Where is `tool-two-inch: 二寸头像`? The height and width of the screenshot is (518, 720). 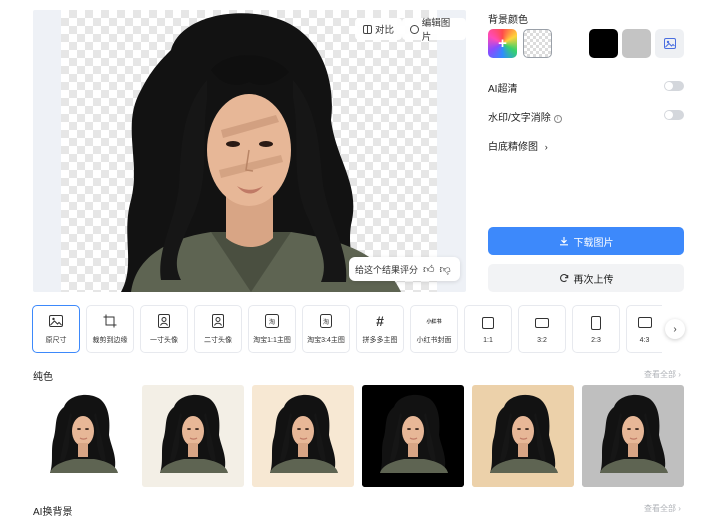 tool-two-inch: 二寸头像 is located at coordinates (218, 329).